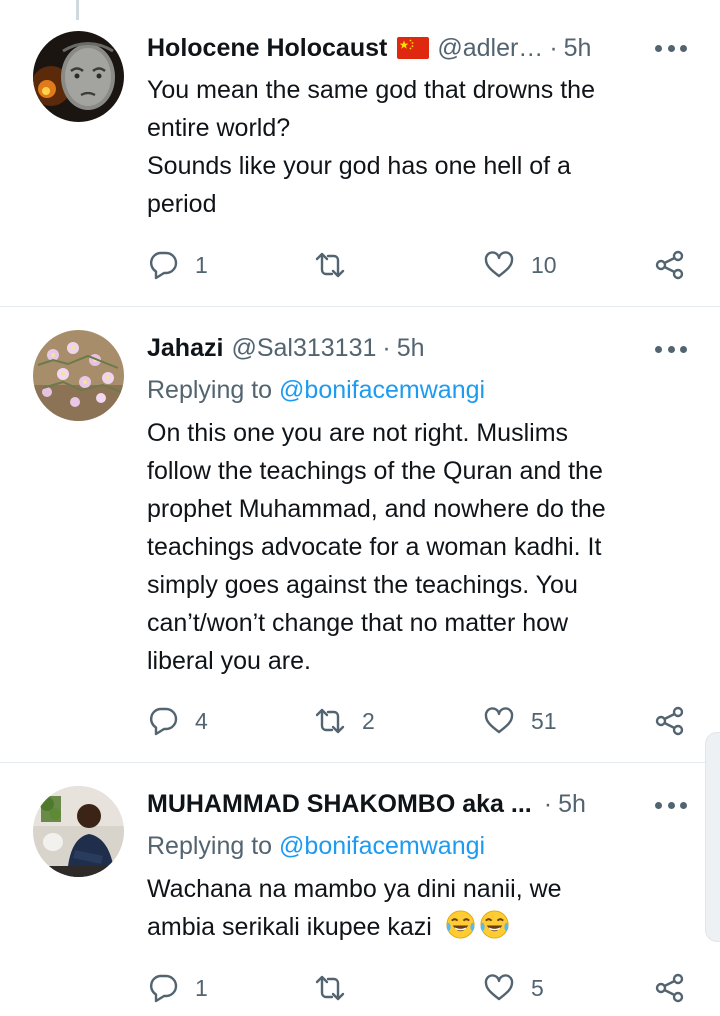 The height and width of the screenshot is (1016, 720). I want to click on scrollbar-thumb, so click(712, 837).